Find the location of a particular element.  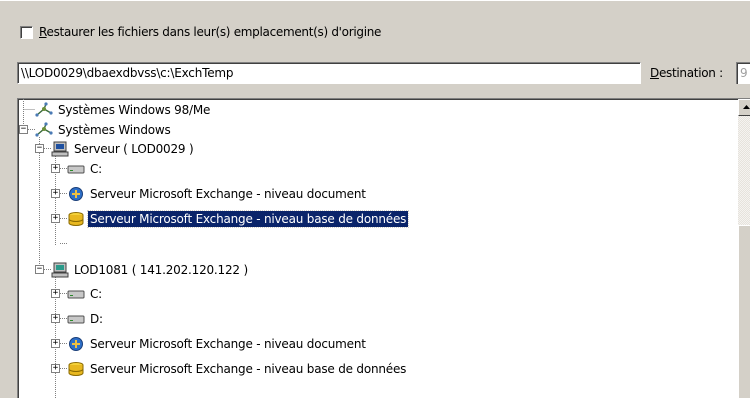

arrow-up-icon is located at coordinates (746, 107).